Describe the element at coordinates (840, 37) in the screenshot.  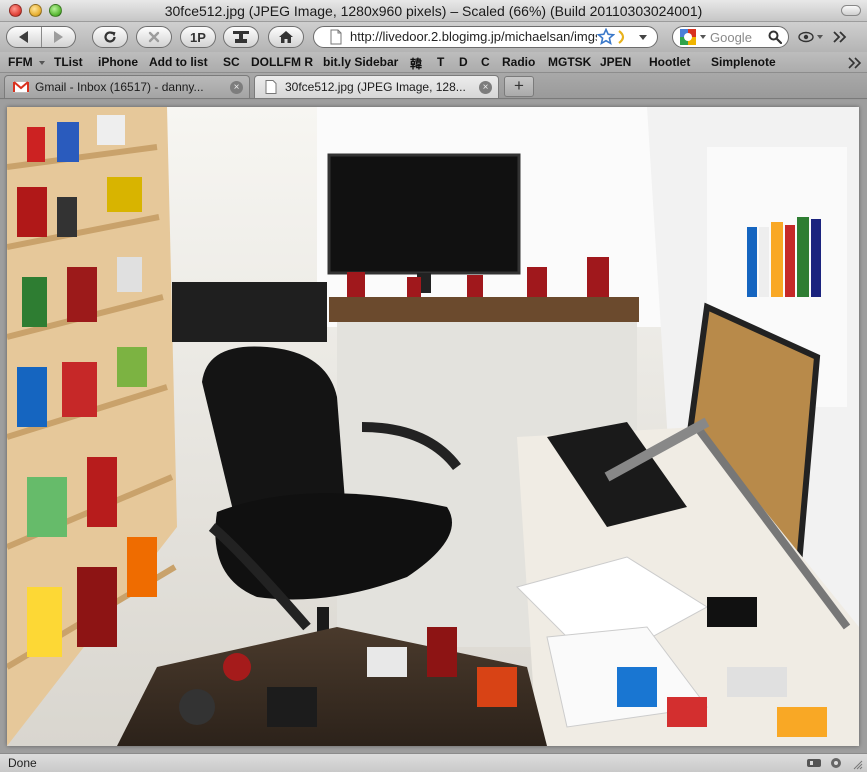
I see `chevron-right-double-icon` at that location.